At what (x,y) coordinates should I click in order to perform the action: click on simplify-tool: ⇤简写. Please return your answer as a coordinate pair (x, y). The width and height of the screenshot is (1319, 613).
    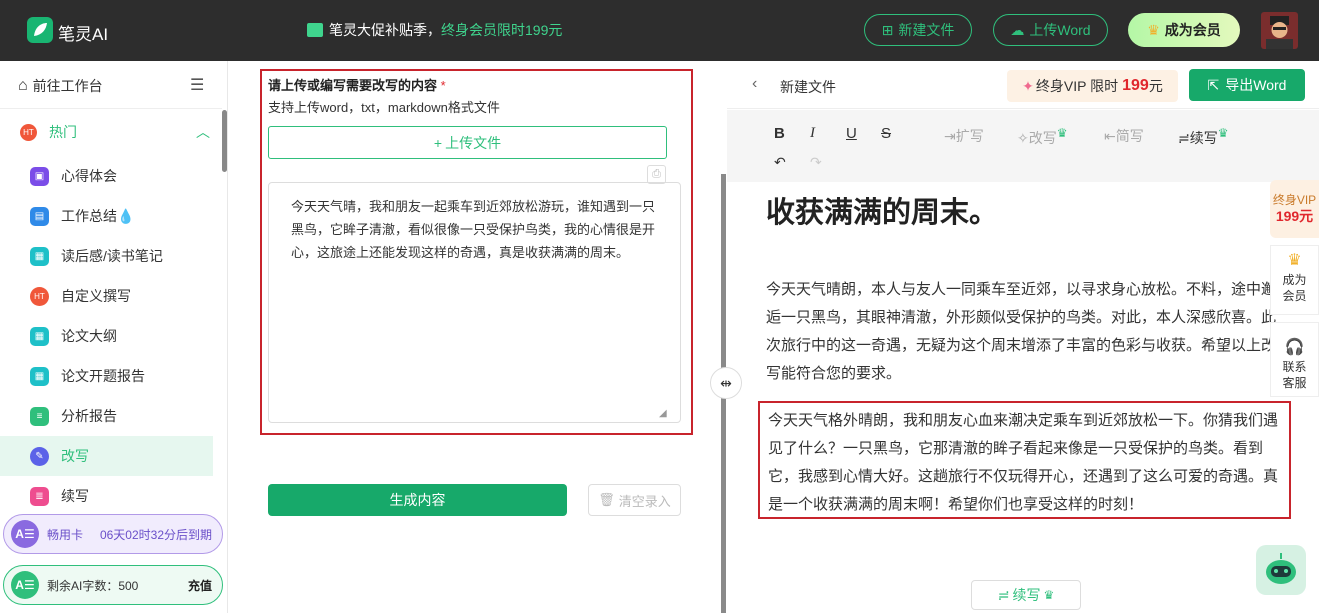
    Looking at the image, I should click on (1124, 136).